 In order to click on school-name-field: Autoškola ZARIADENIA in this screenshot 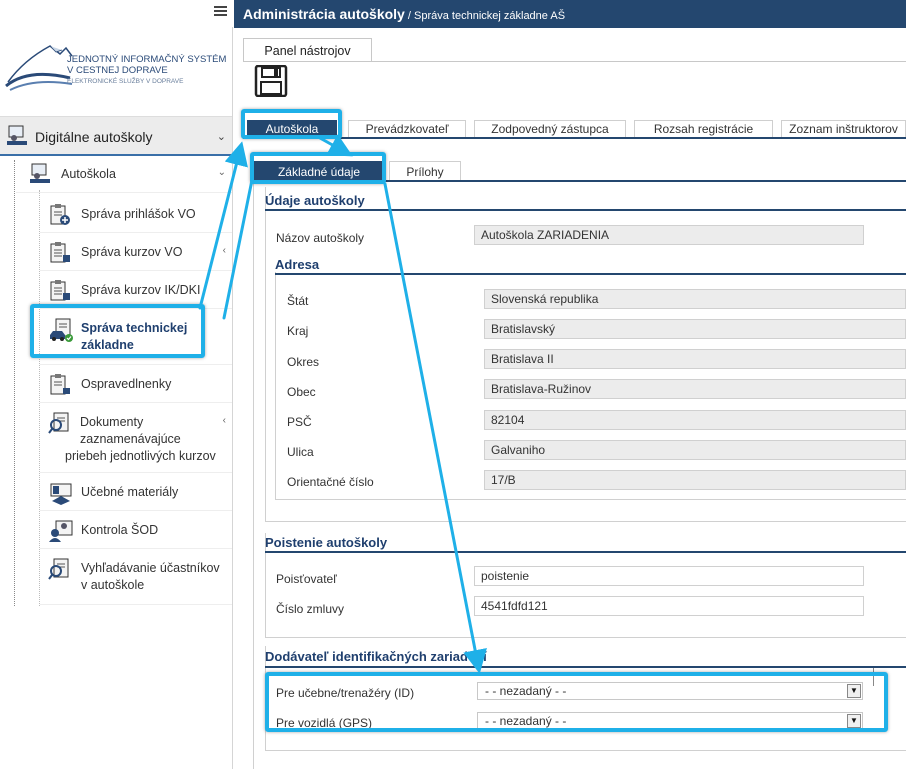, I will do `click(669, 235)`.